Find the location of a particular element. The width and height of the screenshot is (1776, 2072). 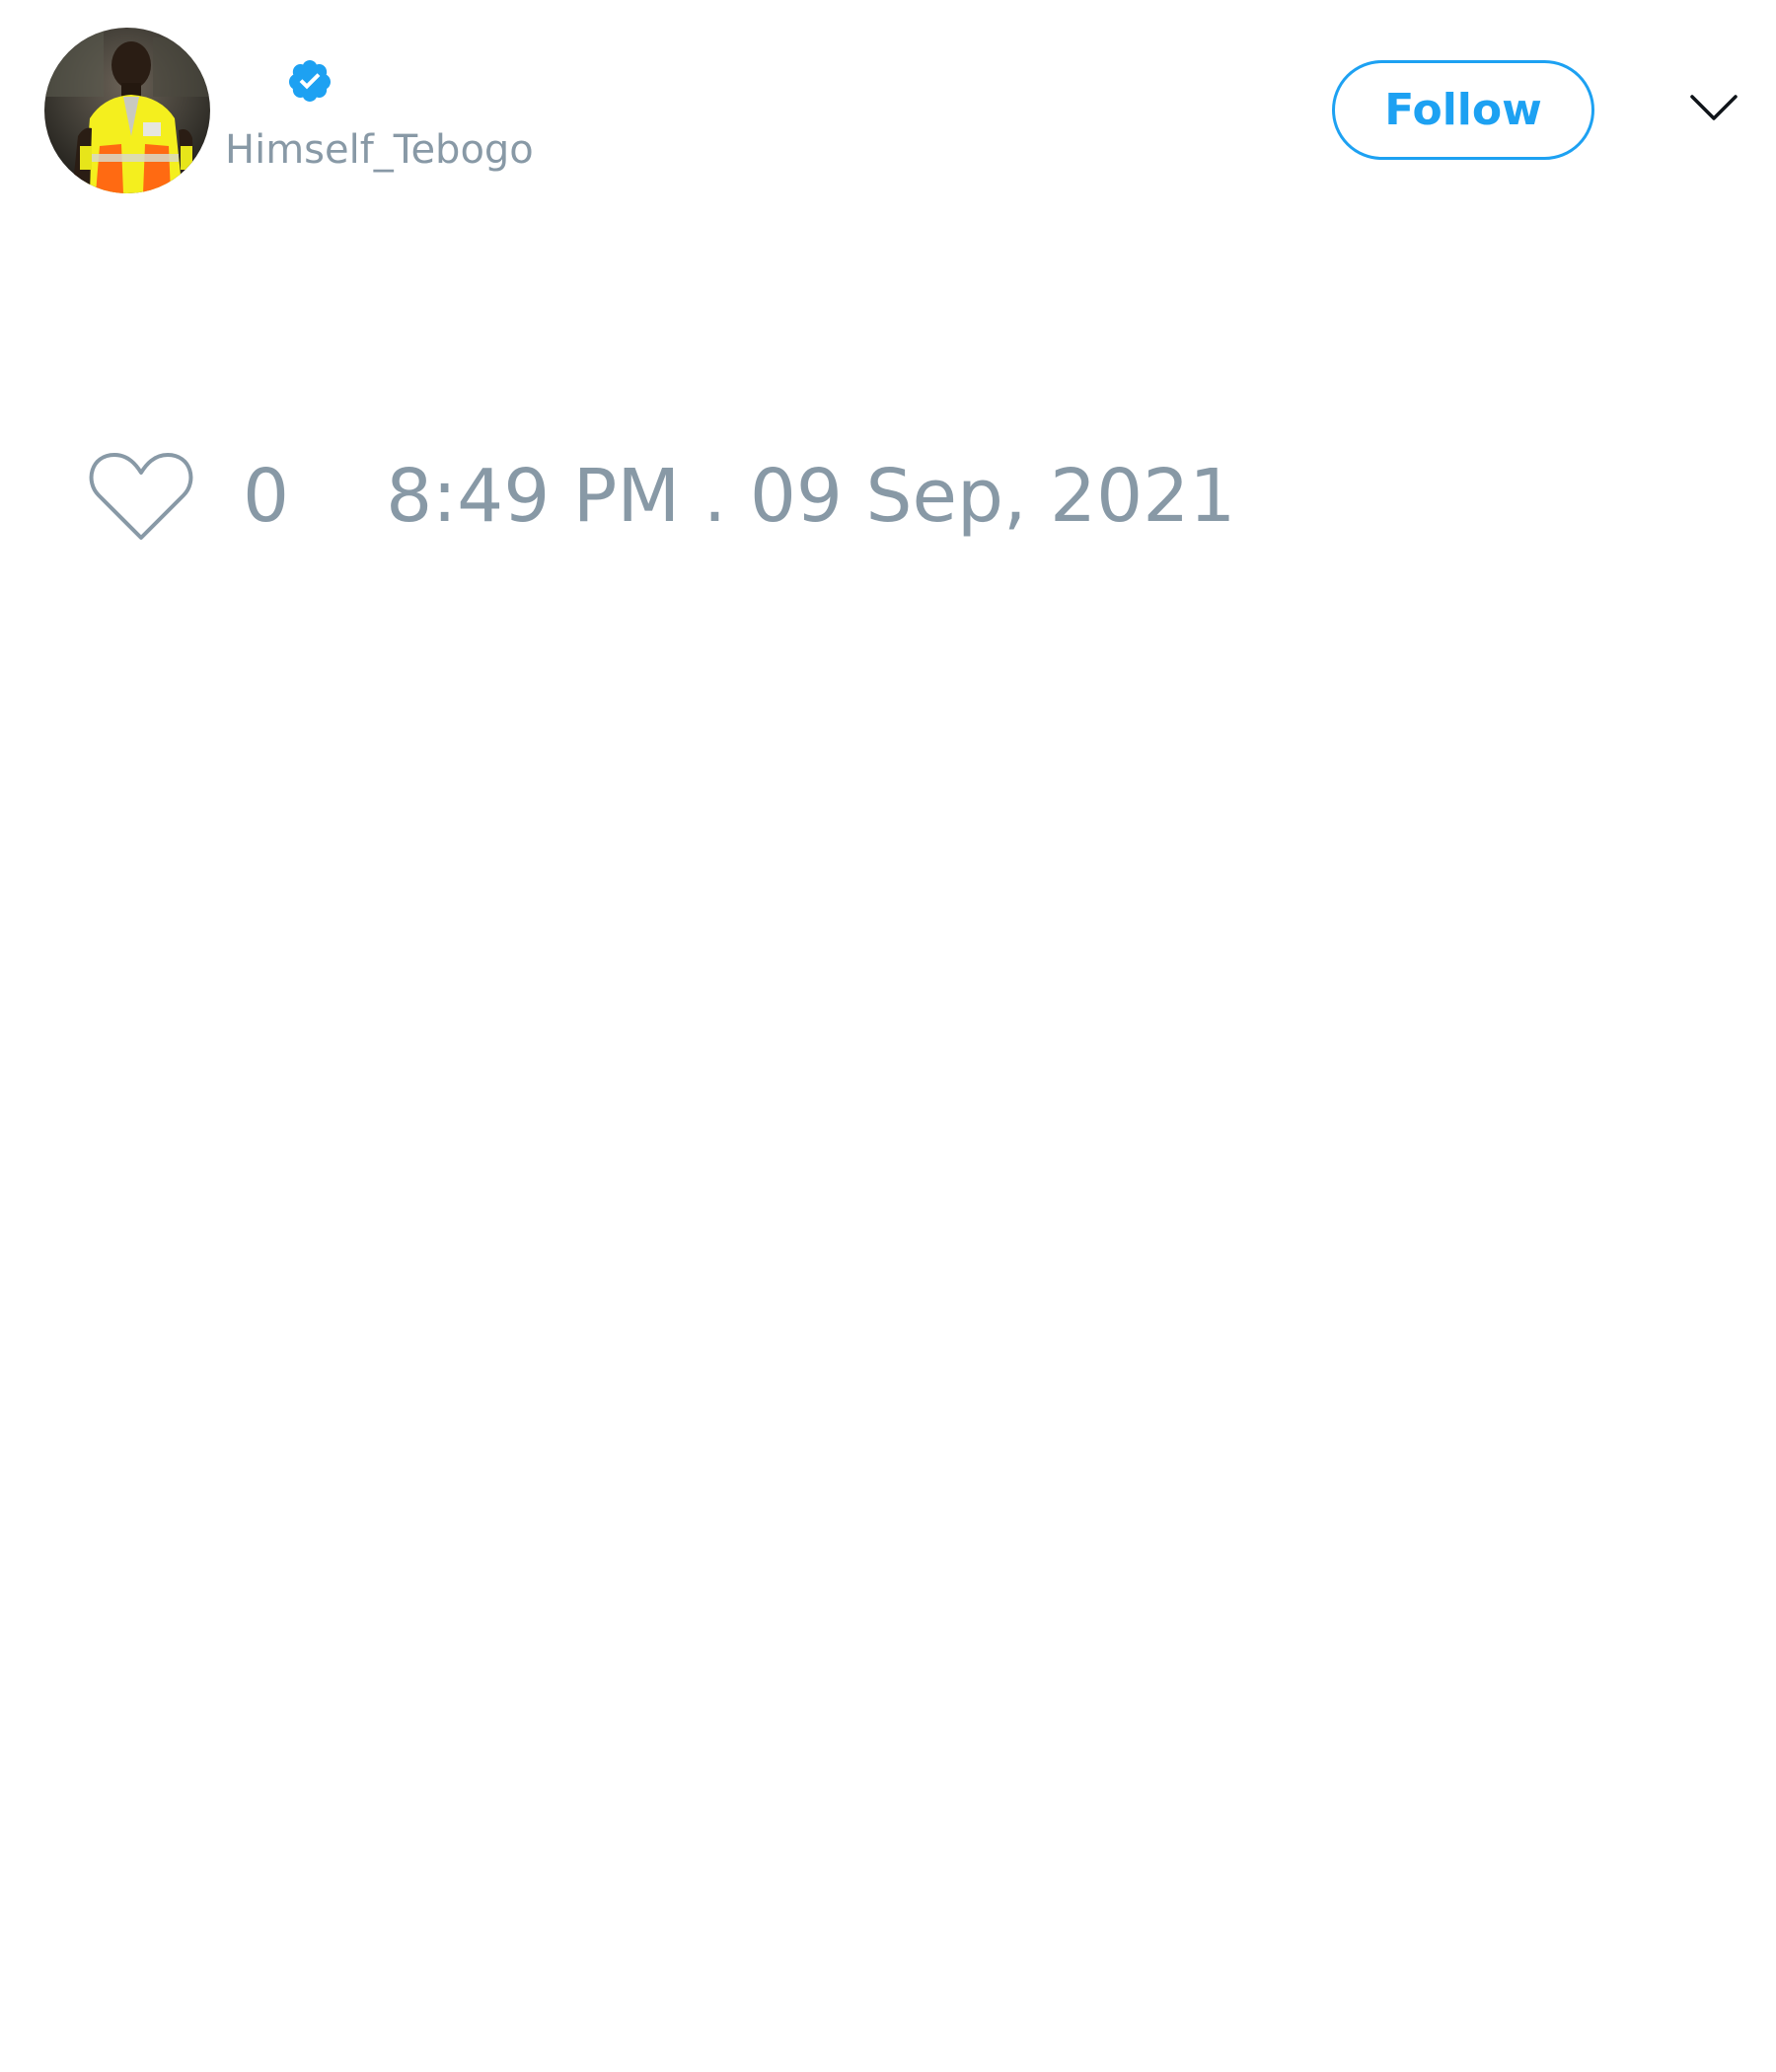

like-button is located at coordinates (141, 497).